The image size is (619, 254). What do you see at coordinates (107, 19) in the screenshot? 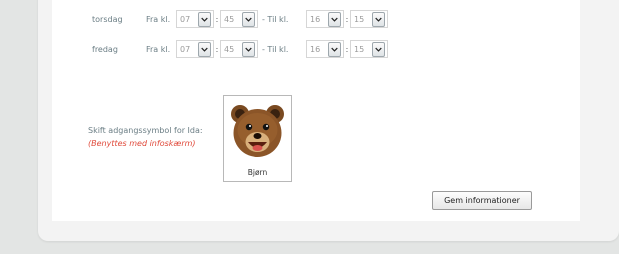
I see `day-label: torsdag` at bounding box center [107, 19].